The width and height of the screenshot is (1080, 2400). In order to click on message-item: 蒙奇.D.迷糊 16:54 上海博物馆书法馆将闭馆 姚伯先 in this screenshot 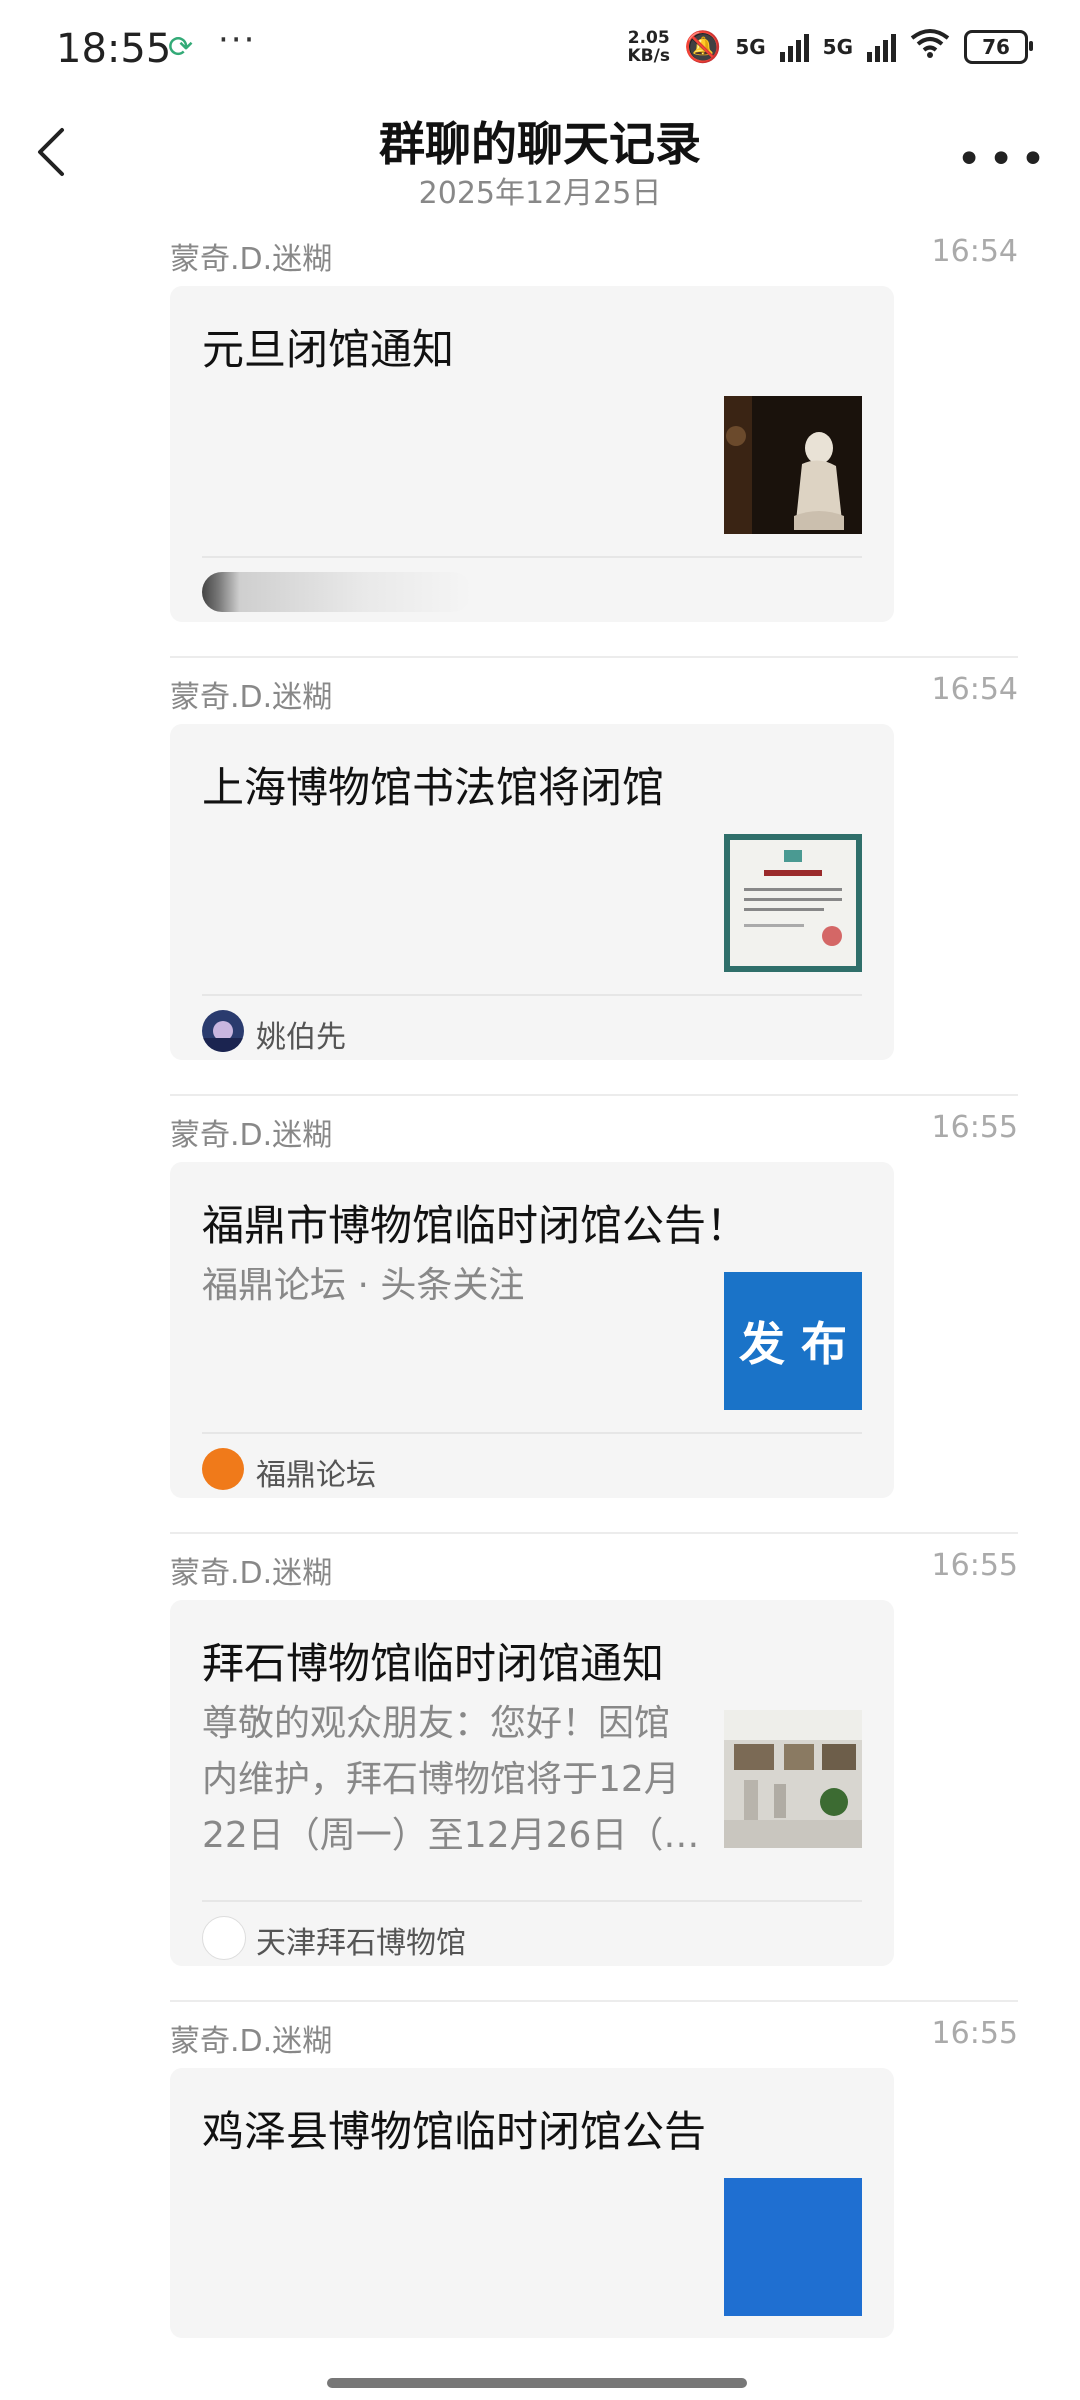, I will do `click(594, 875)`.